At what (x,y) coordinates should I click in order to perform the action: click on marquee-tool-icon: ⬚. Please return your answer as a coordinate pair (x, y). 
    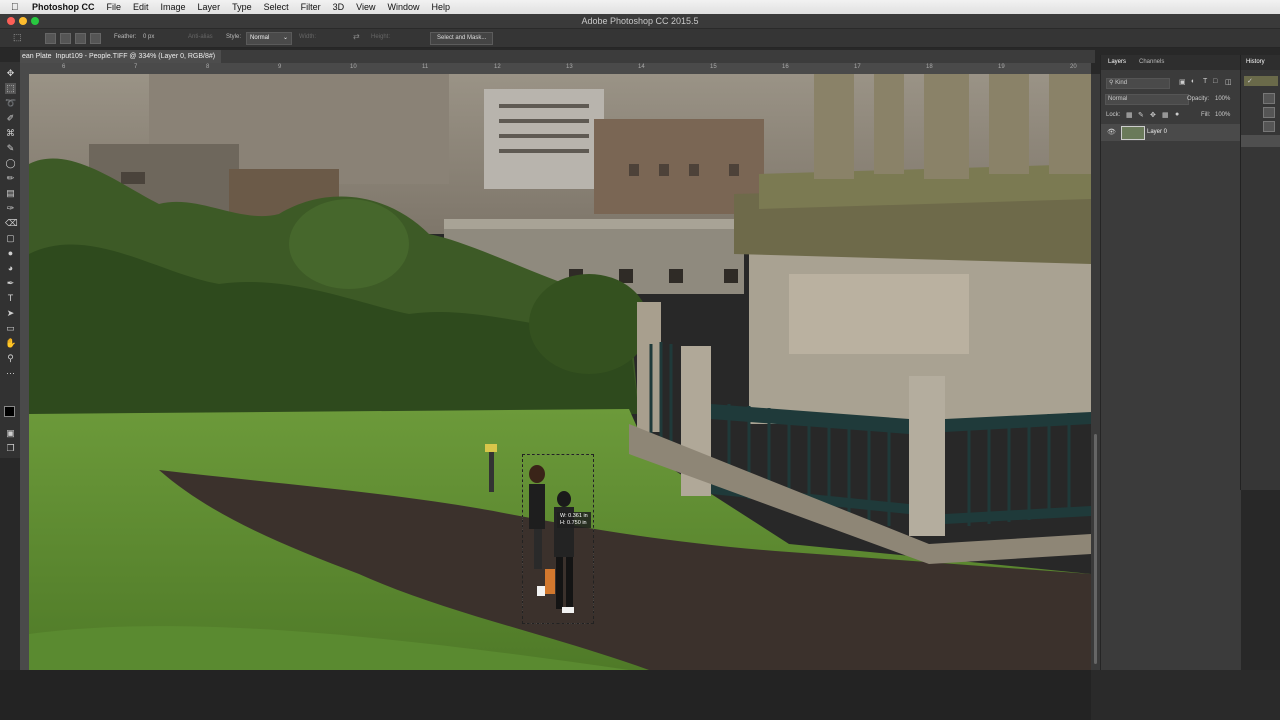
    Looking at the image, I should click on (10, 88).